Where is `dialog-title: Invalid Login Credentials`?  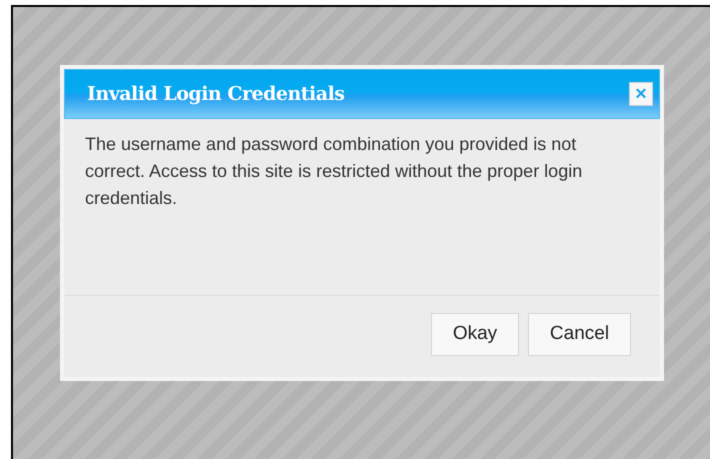 dialog-title: Invalid Login Credentials is located at coordinates (215, 94).